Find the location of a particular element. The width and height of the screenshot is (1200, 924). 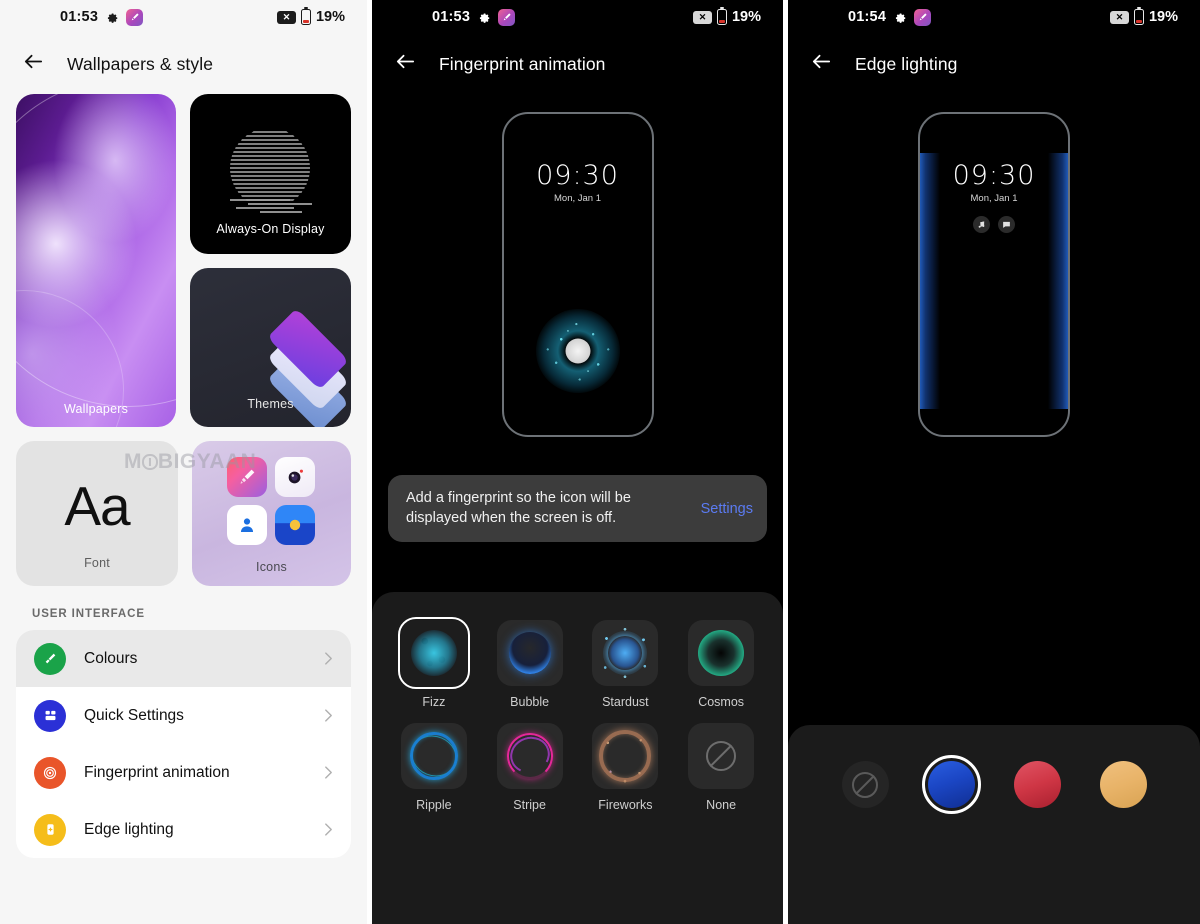

card-label: Wallpapers is located at coordinates (96, 409).